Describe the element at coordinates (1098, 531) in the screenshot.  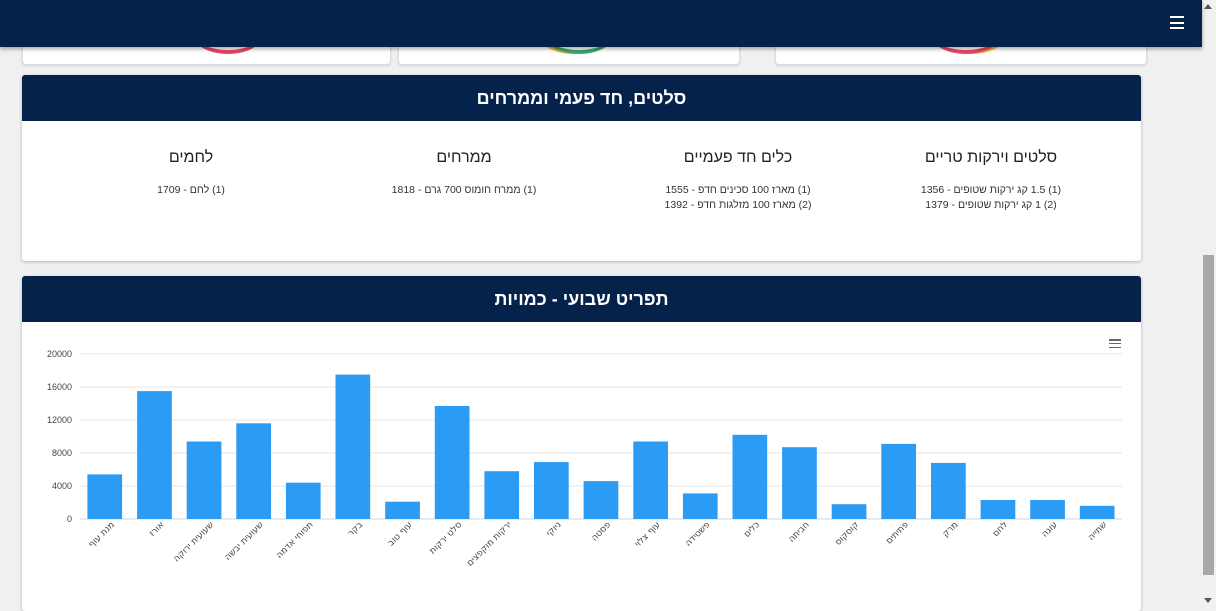
I see `x-tick-label: שתייה` at that location.